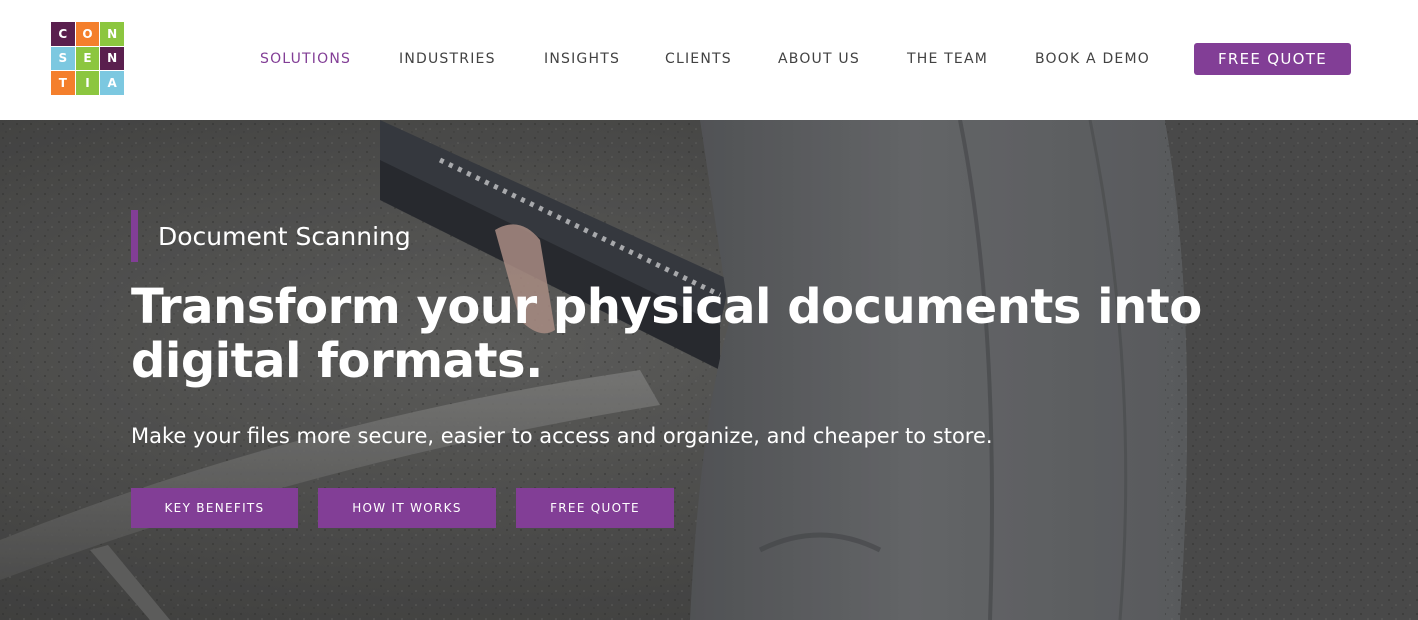 The image size is (1418, 620). Describe the element at coordinates (1092, 59) in the screenshot. I see `nav-book-a-demo: BOOK A DEMO` at that location.